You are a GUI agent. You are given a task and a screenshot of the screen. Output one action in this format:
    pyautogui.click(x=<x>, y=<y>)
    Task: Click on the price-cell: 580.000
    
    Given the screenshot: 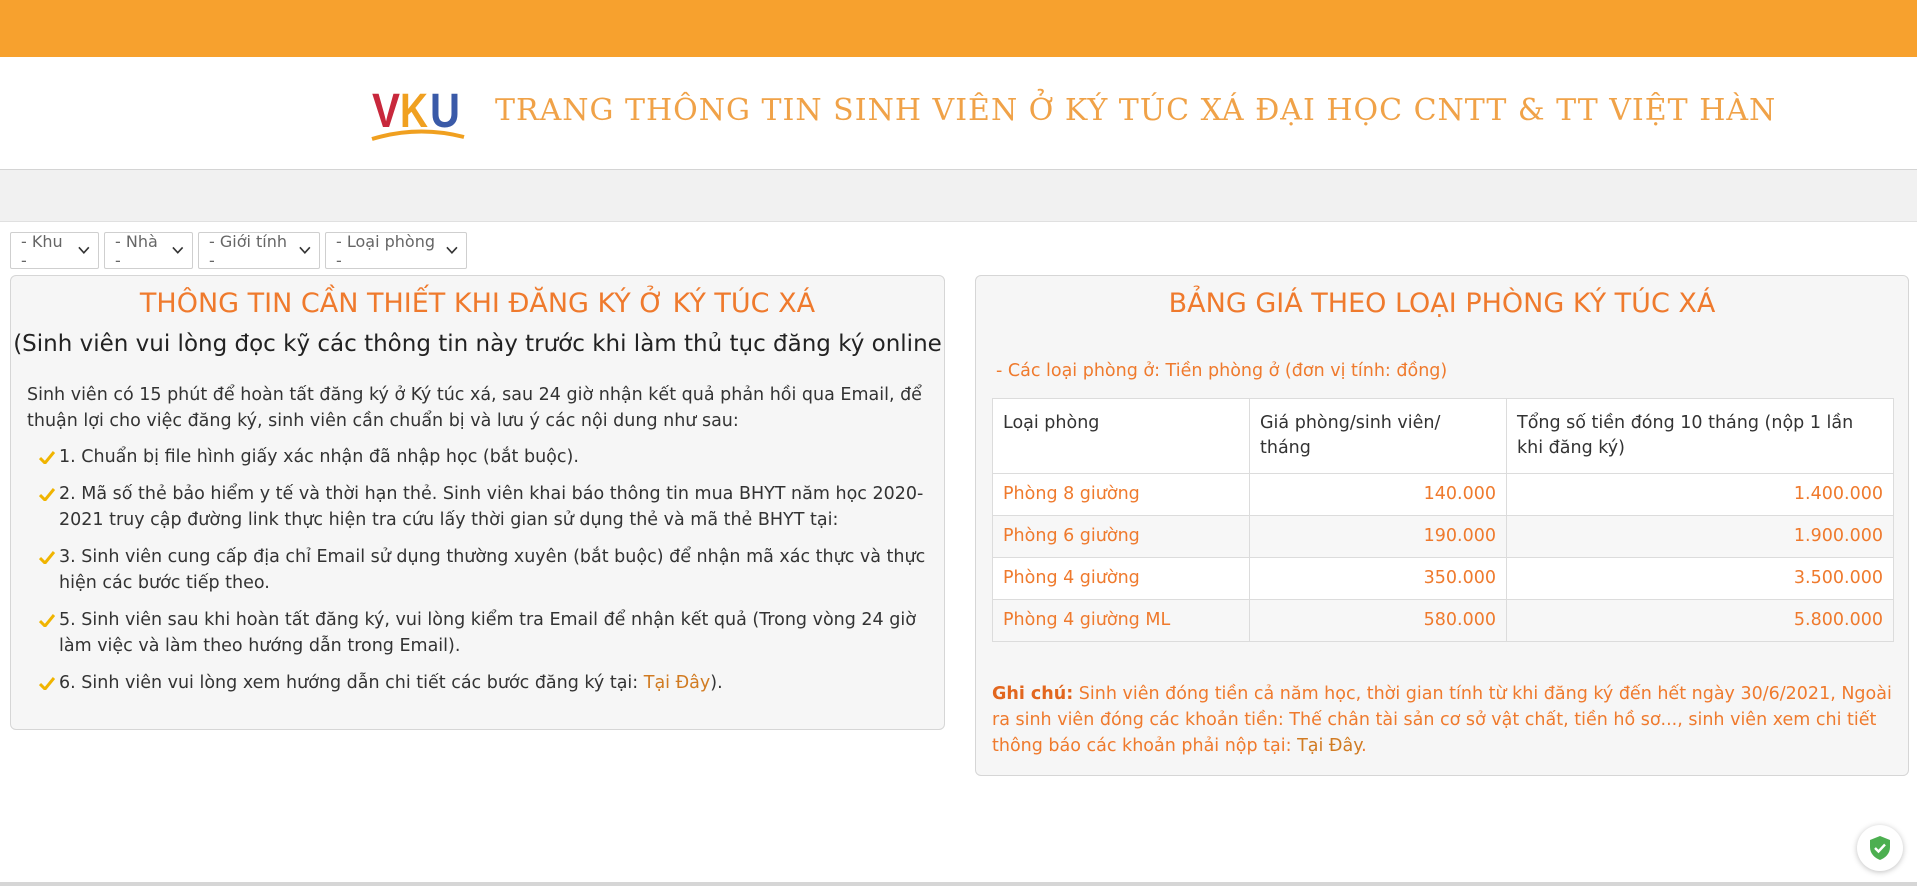 What is the action you would take?
    pyautogui.click(x=1378, y=620)
    